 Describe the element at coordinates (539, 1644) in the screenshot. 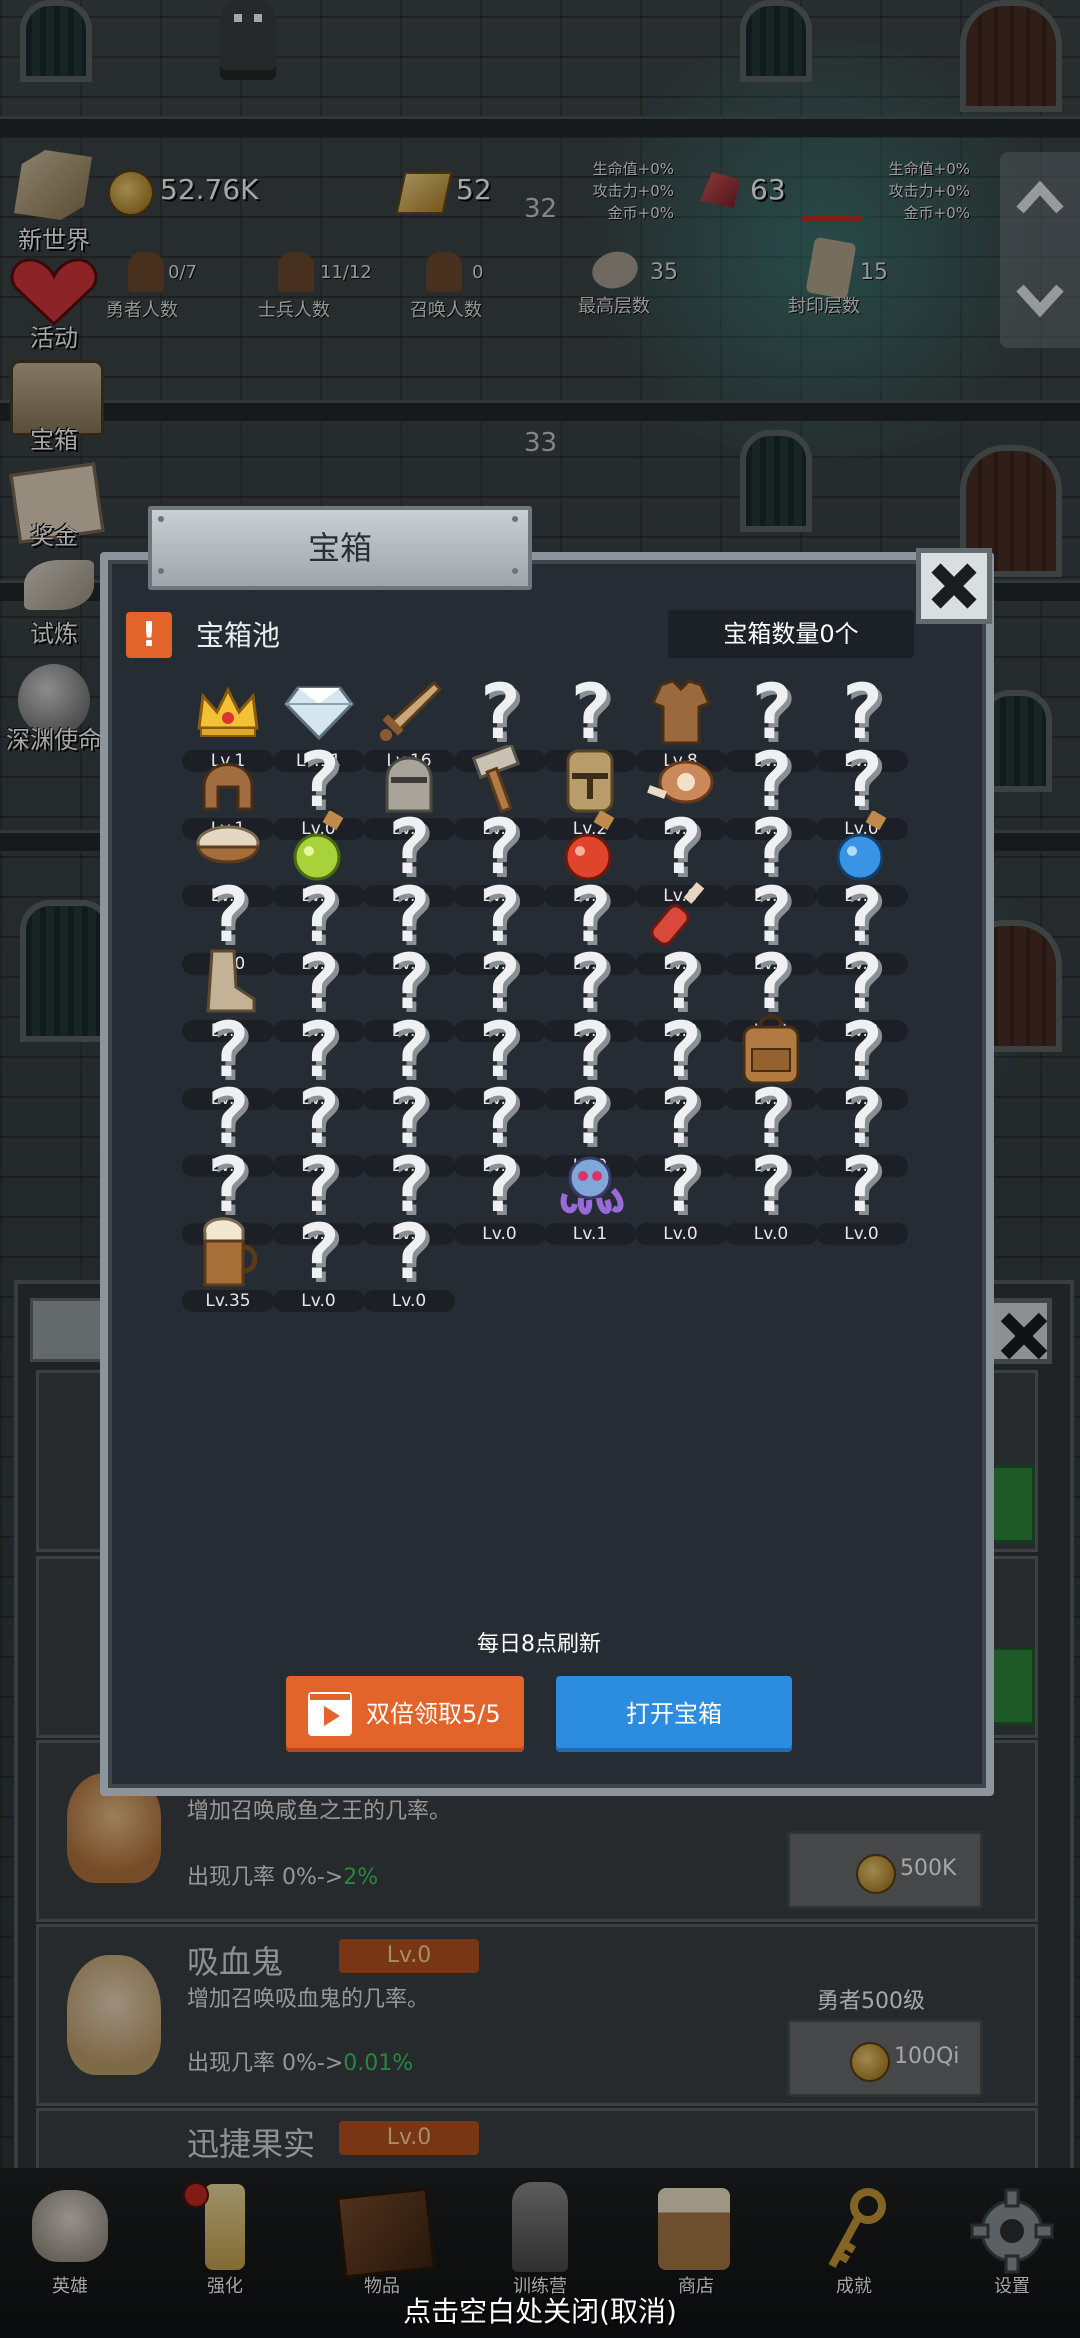

I see `refresh-note: 每日8点刷新` at that location.